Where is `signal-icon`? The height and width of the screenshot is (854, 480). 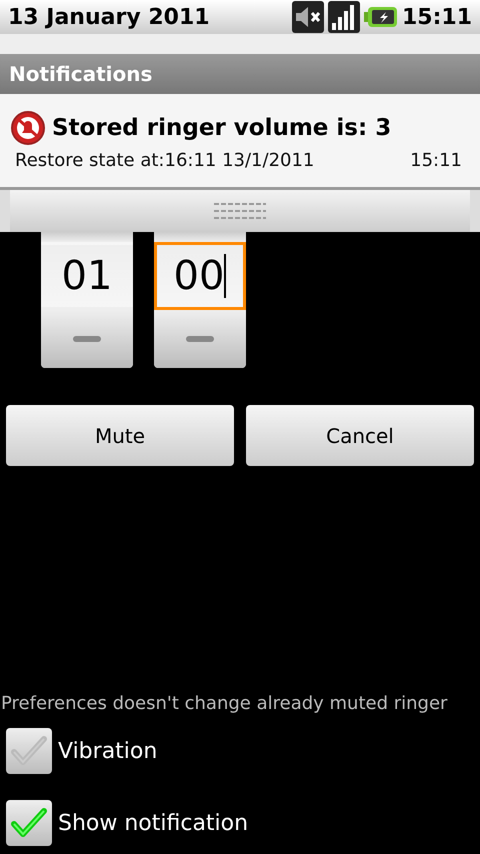 signal-icon is located at coordinates (344, 17).